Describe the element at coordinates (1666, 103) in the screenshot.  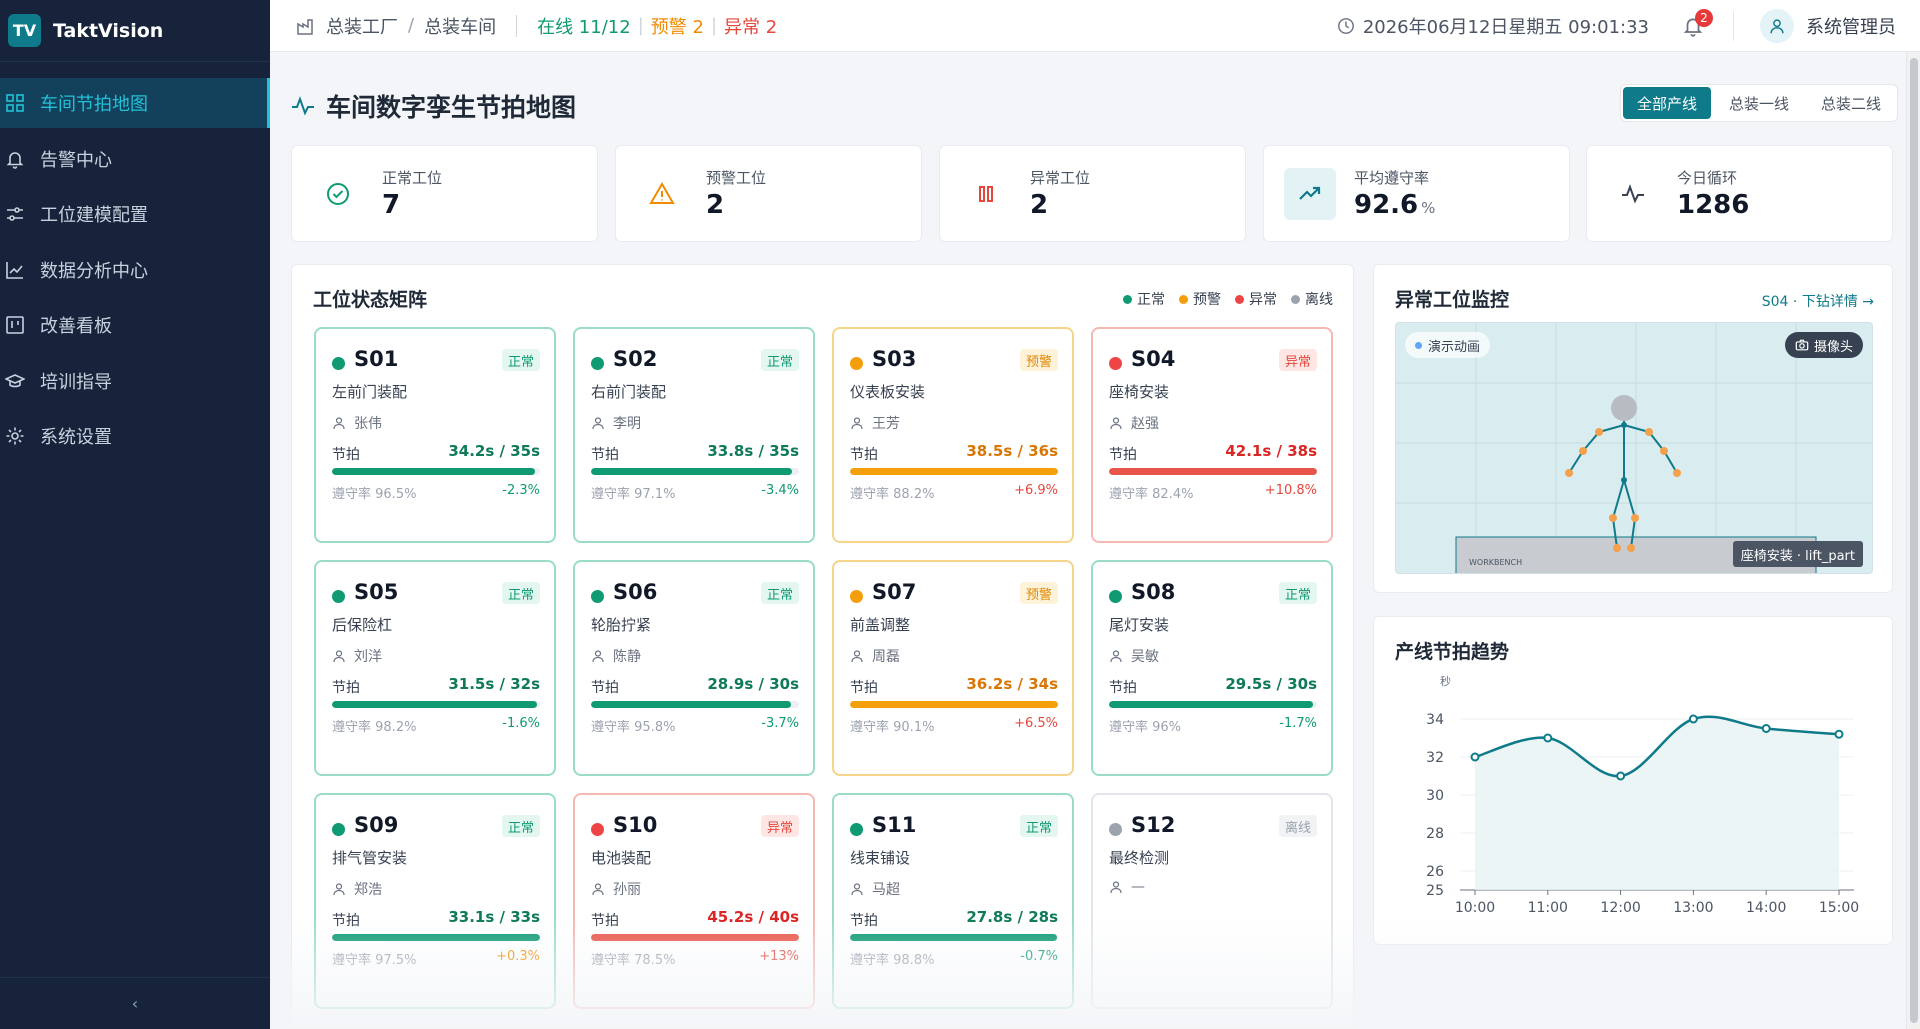
I see `tab-all-lines: 全部产线` at that location.